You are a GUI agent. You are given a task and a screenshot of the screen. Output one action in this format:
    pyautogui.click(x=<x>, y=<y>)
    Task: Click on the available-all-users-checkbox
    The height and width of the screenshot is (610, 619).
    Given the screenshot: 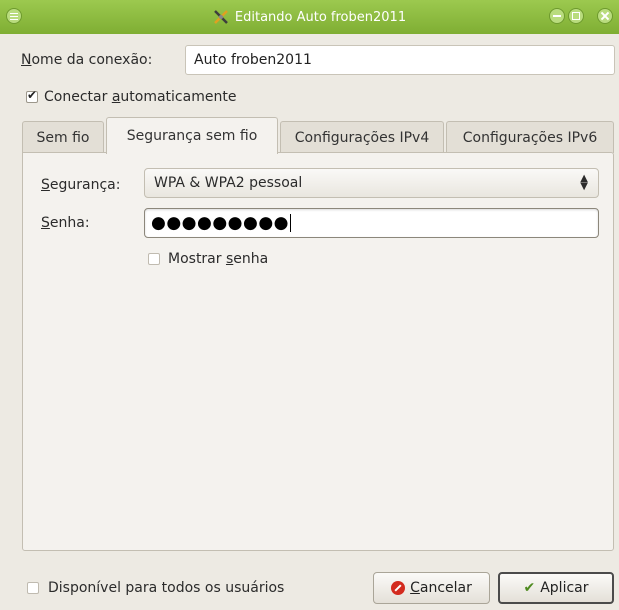 What is the action you would take?
    pyautogui.click(x=33, y=588)
    